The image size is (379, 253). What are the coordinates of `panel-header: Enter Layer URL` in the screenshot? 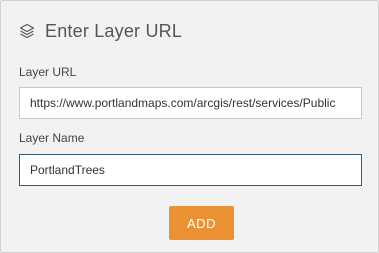 It's located at (100, 31).